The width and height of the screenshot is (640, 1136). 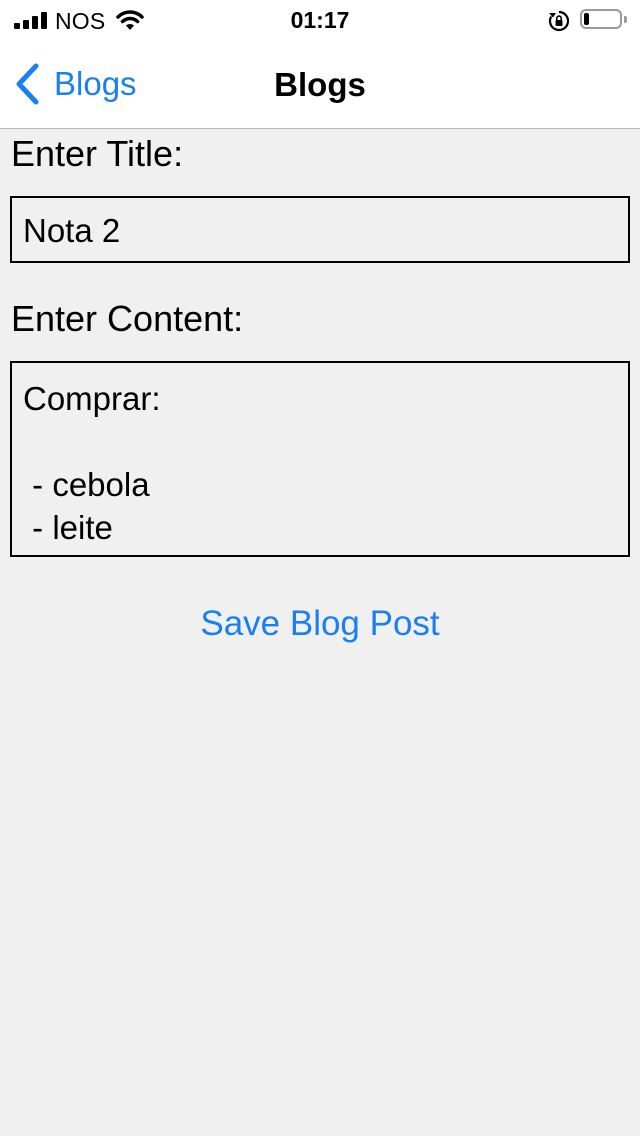 I want to click on rotation-lock-icon, so click(x=559, y=21).